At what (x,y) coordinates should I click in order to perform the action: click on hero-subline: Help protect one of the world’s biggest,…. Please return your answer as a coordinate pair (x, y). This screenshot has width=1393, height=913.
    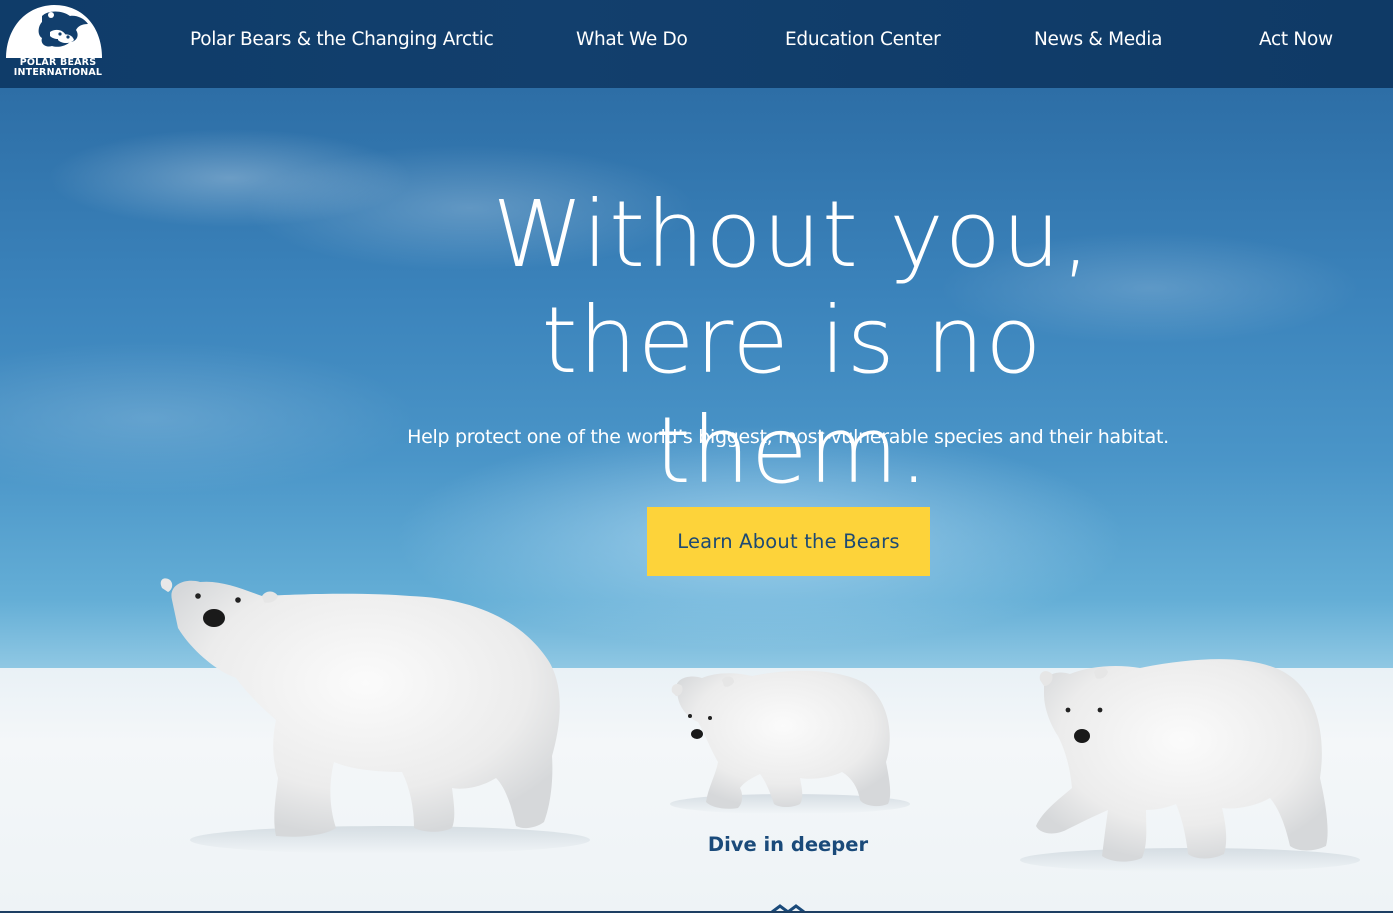
    Looking at the image, I should click on (788, 437).